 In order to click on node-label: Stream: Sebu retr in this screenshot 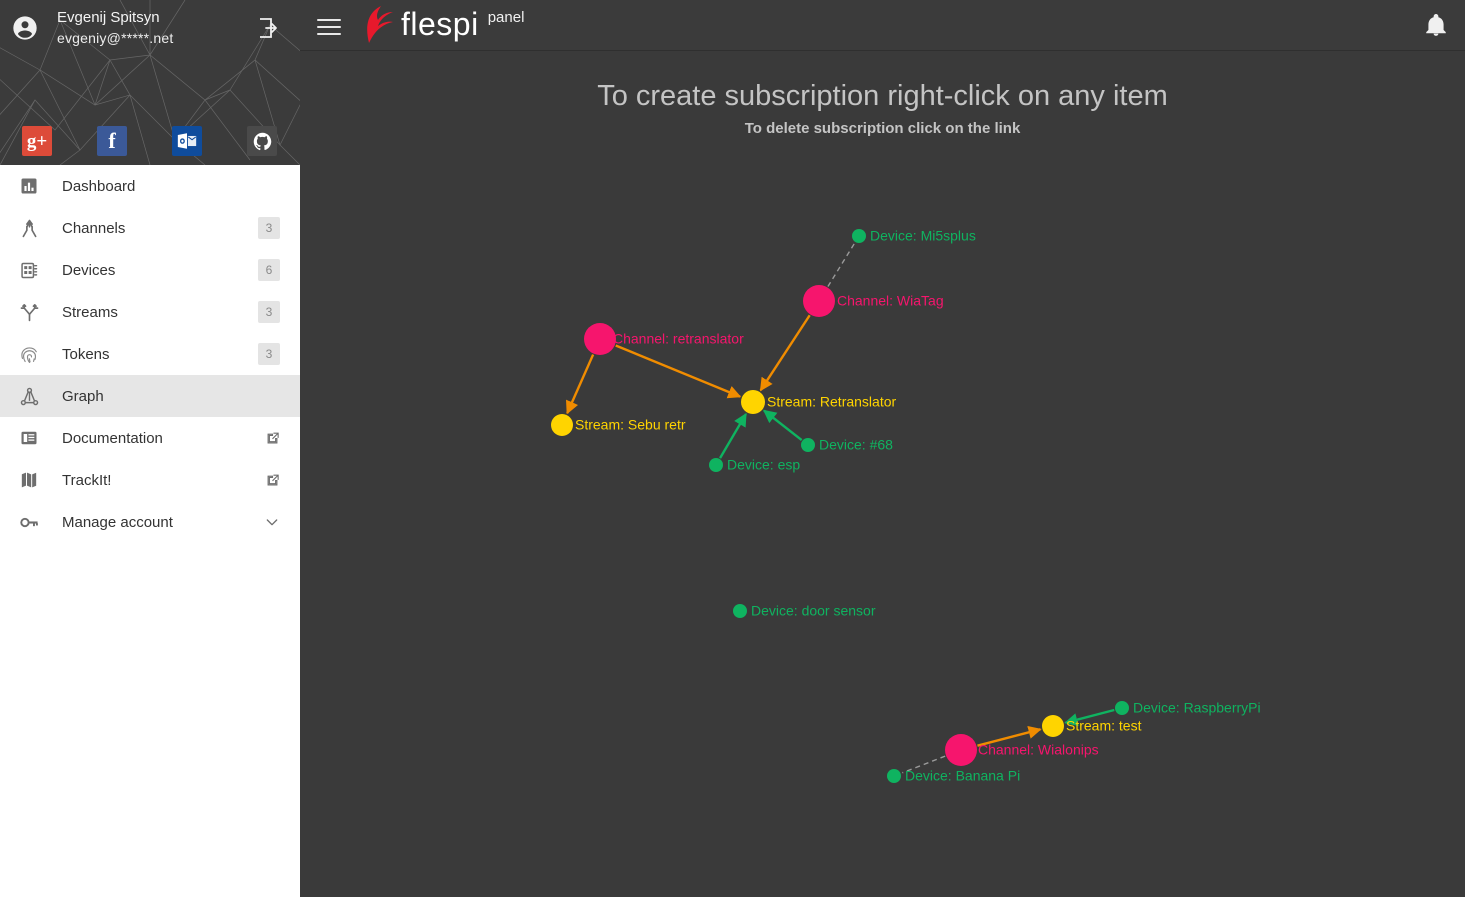, I will do `click(630, 425)`.